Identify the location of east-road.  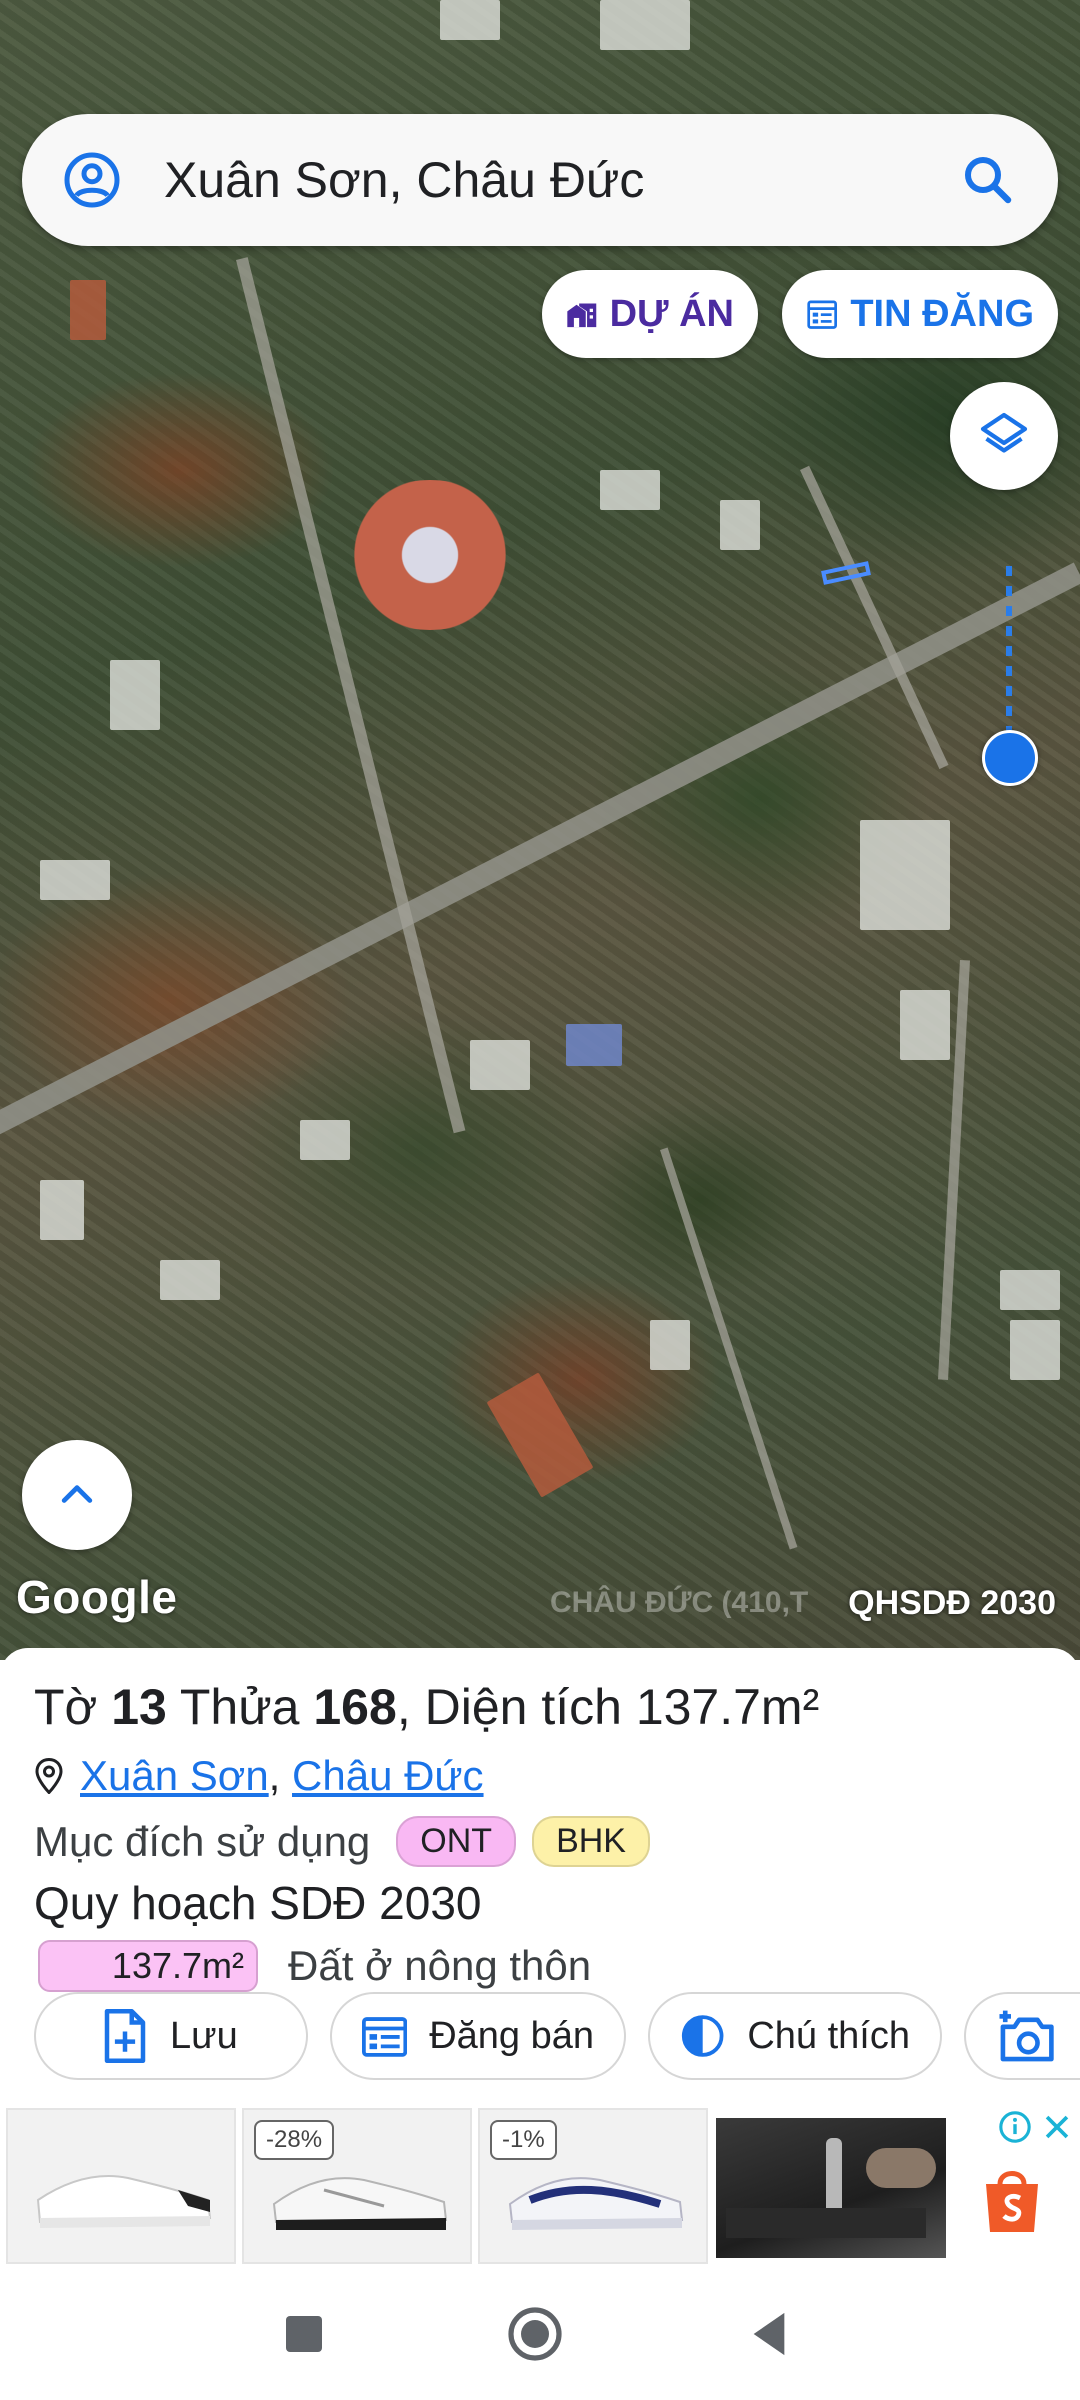
(874, 617).